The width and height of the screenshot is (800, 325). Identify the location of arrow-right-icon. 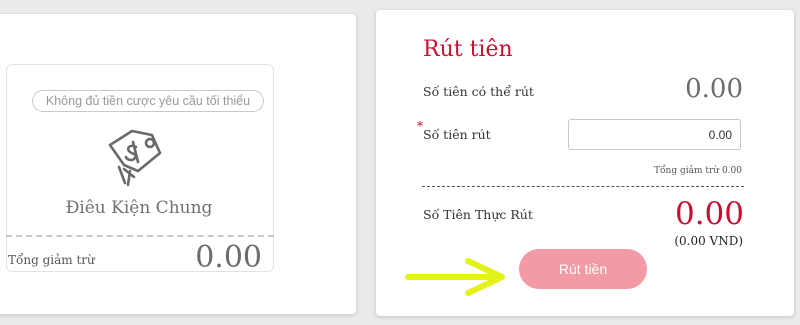
(455, 277).